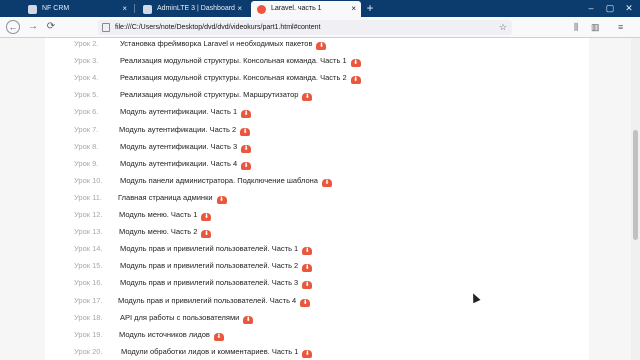 Image resolution: width=640 pixels, height=360 pixels. What do you see at coordinates (86, 43) in the screenshot?
I see `lesson-number: Урок 2.` at bounding box center [86, 43].